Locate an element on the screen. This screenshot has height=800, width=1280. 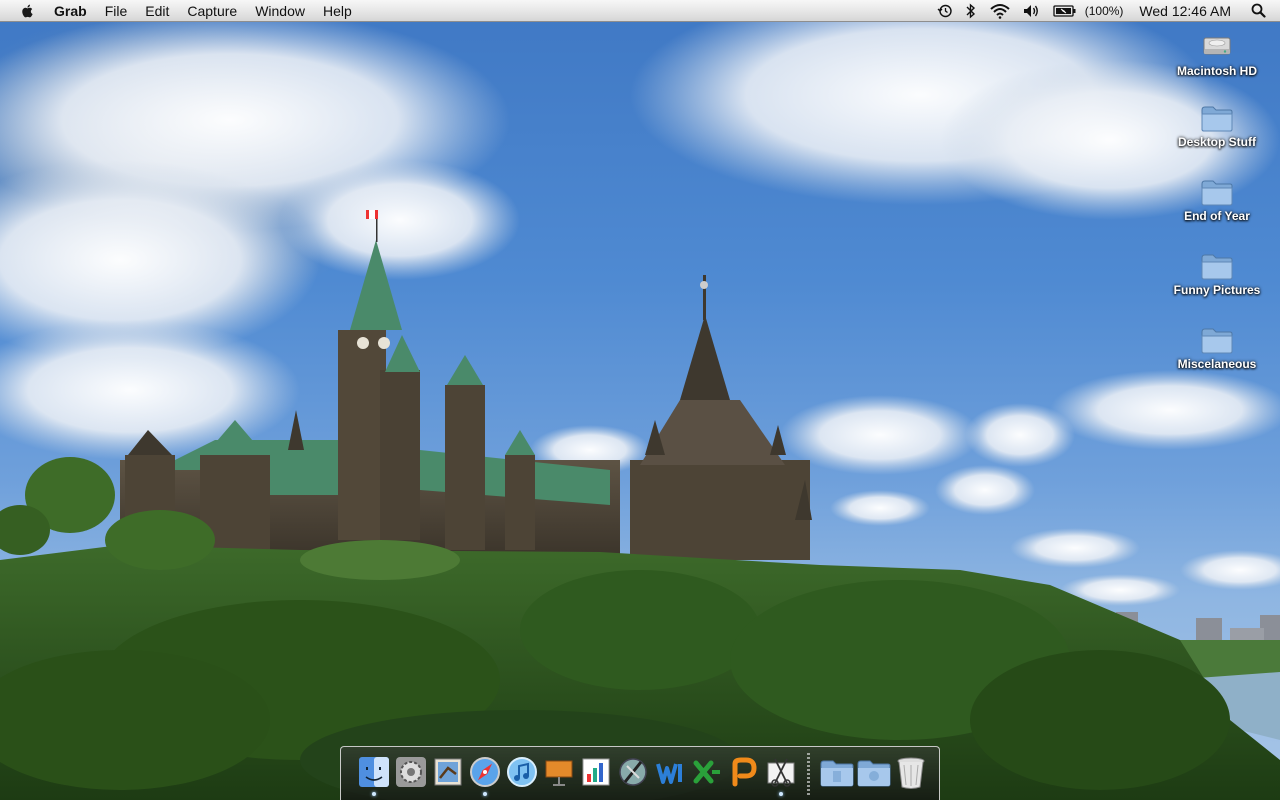
menu-extras: (100%) Wed 12:46 AM is located at coordinates (1105, 11).